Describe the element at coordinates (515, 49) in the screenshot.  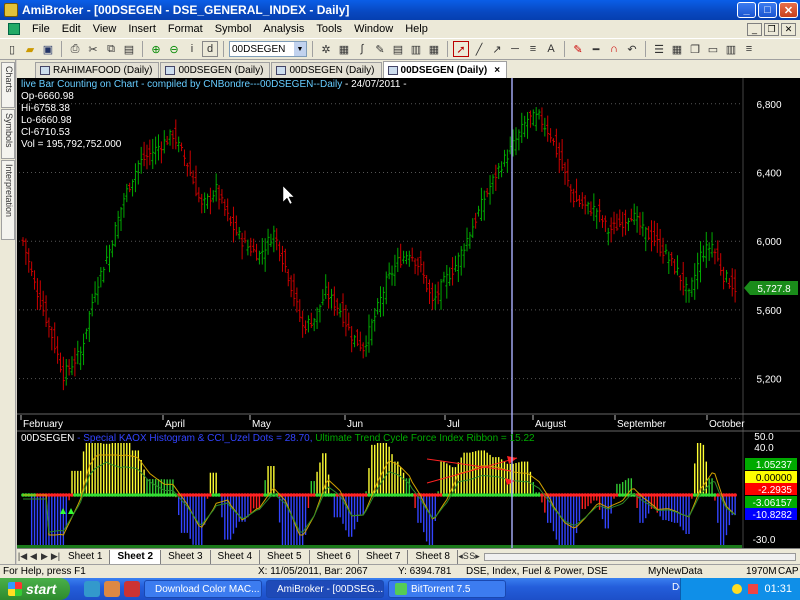
I see `horizontal-line-icon: ─` at that location.